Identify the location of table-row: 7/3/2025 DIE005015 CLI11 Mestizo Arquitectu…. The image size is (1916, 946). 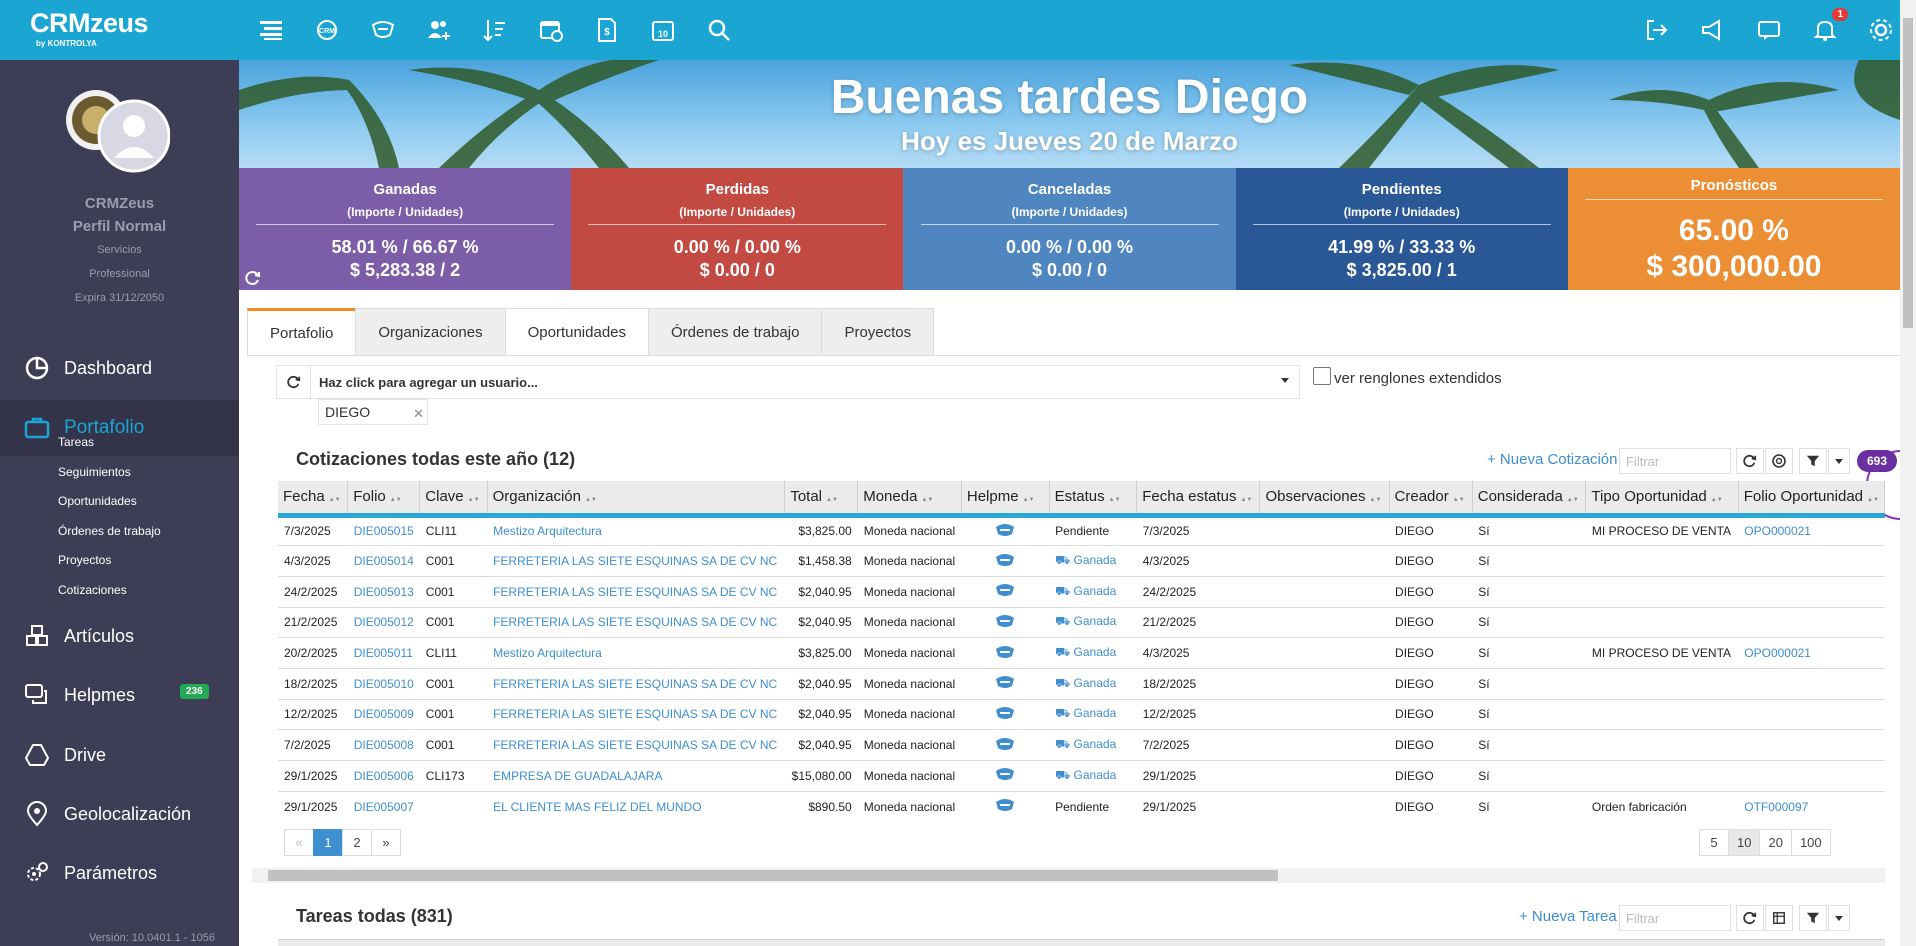
(1081, 531).